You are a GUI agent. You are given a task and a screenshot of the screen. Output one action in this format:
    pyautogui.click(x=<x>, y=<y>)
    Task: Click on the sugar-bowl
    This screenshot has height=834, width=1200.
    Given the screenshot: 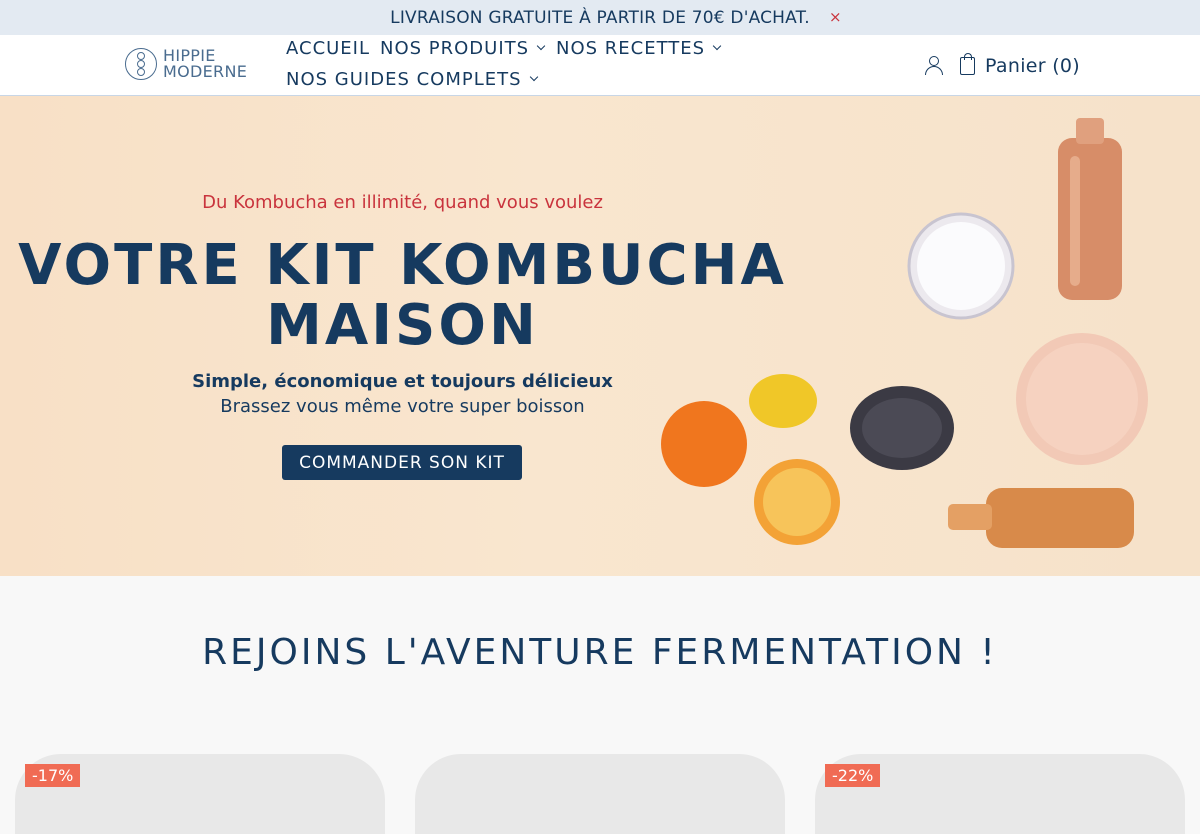 What is the action you would take?
    pyautogui.click(x=961, y=266)
    